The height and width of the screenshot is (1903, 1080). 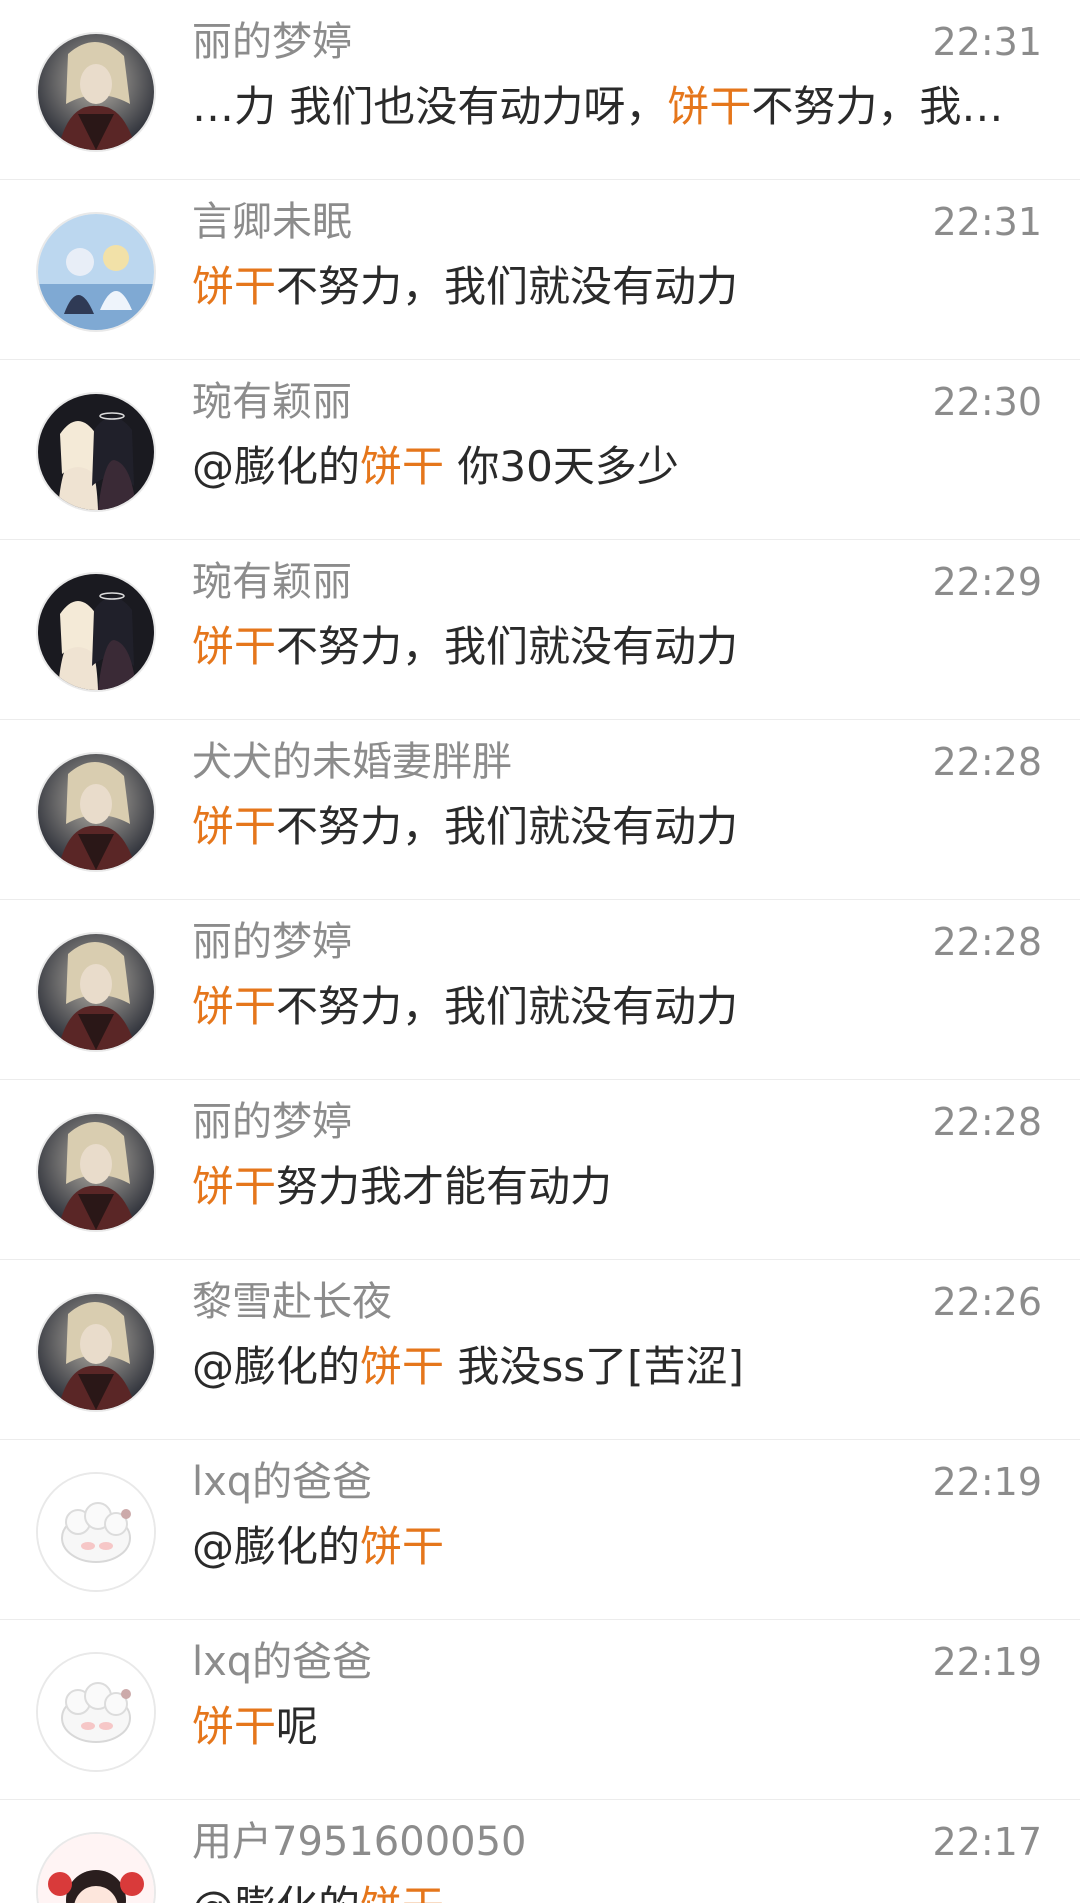 I want to click on comment-text-segment: 努力我才能有动力, so click(x=444, y=1186).